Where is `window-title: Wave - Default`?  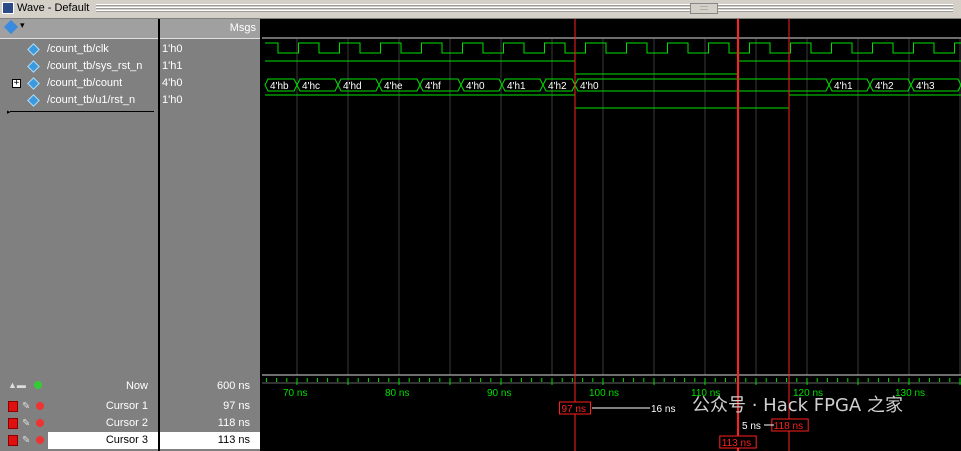 window-title: Wave - Default is located at coordinates (53, 8).